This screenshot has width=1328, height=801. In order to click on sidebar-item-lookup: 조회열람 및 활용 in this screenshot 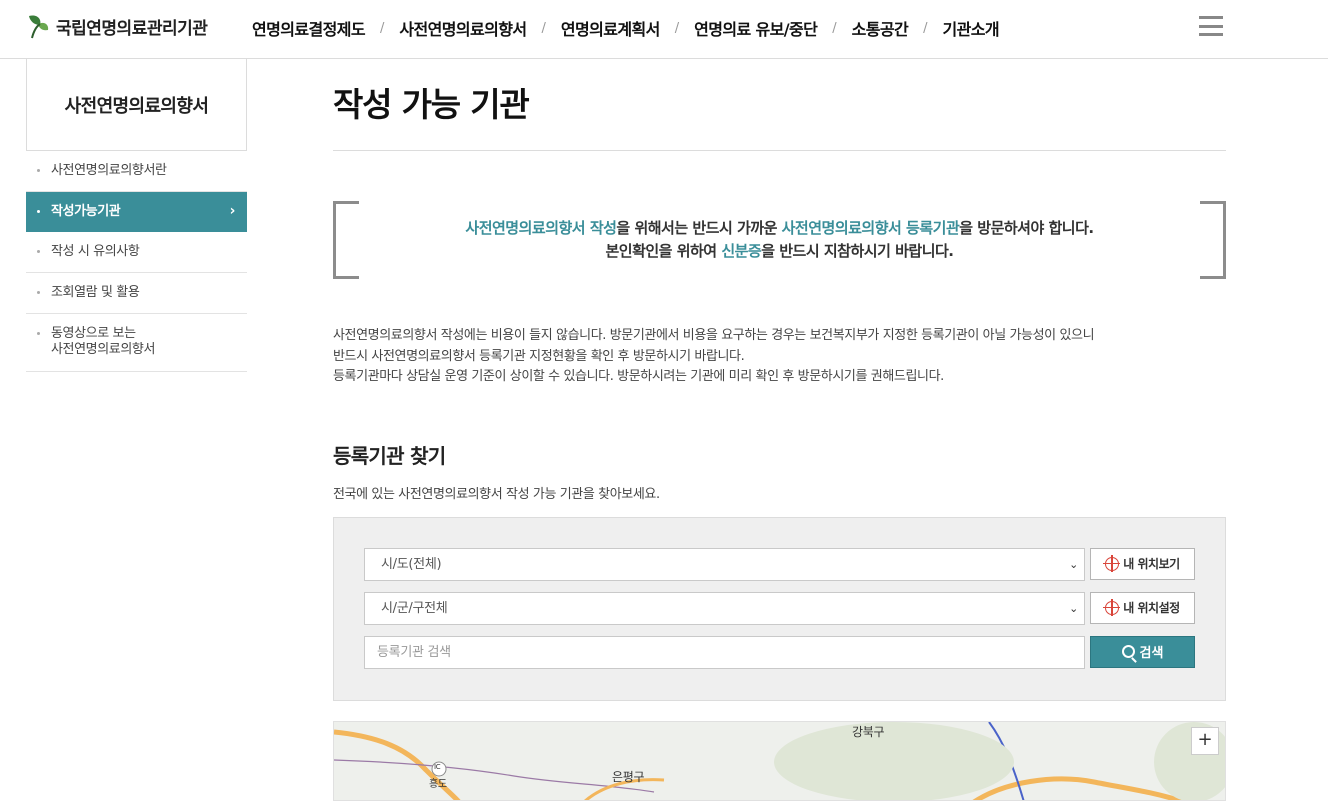, I will do `click(136, 293)`.